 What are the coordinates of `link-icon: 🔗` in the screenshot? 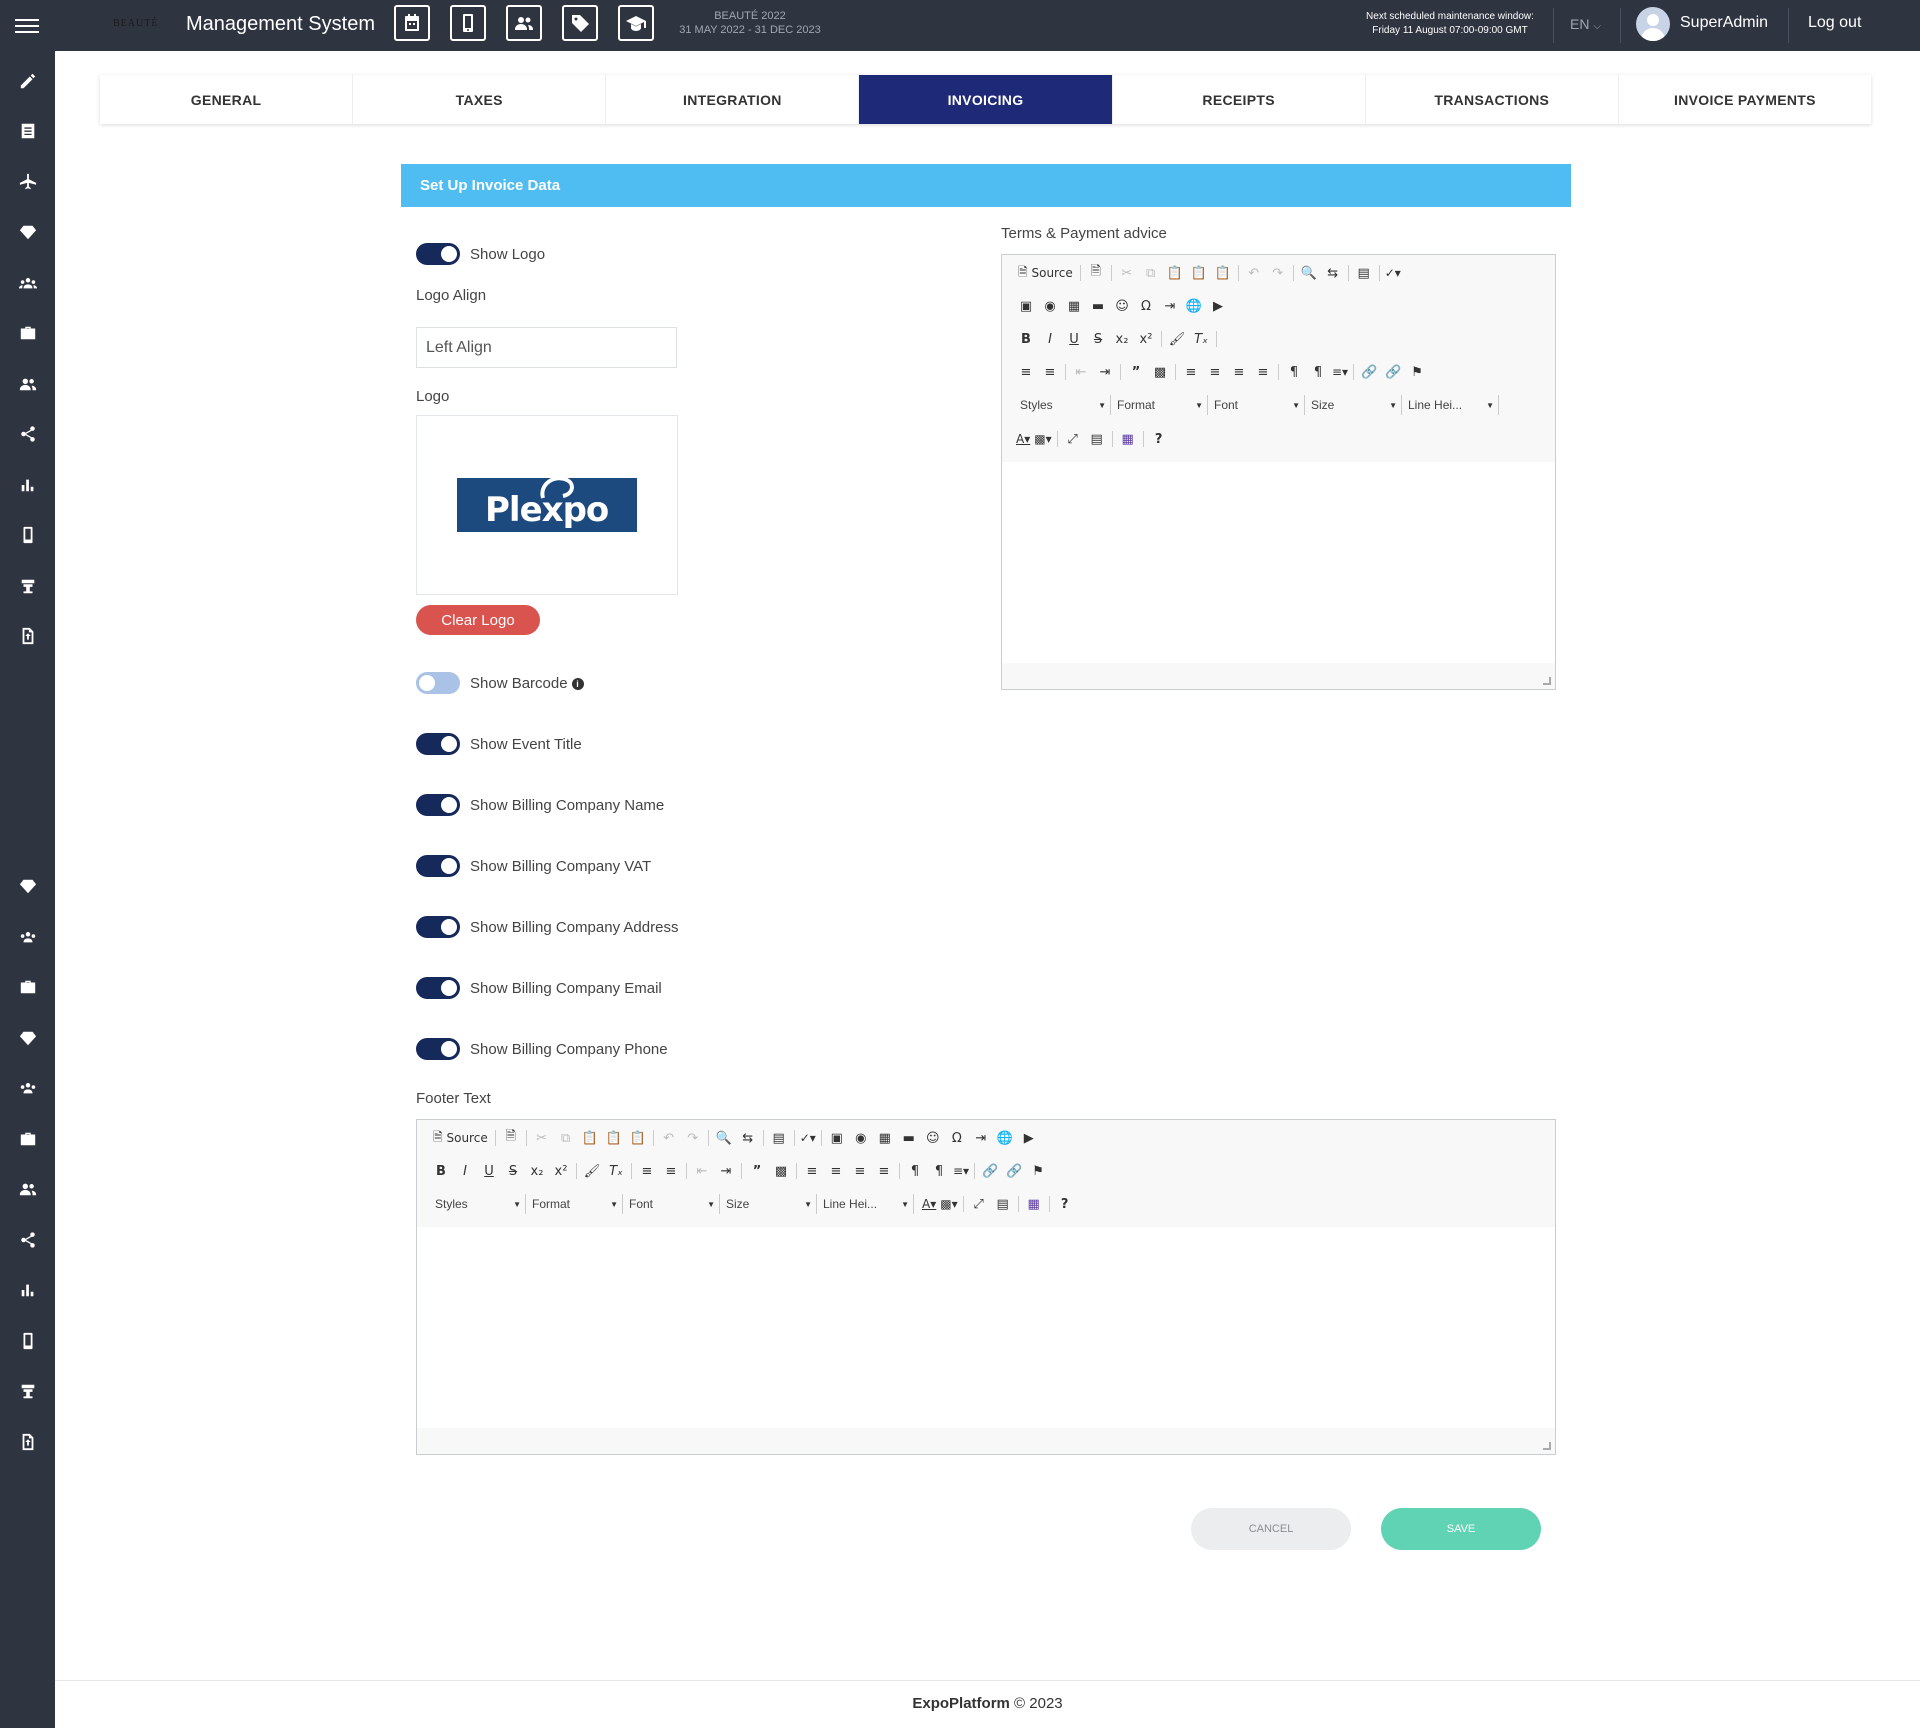 It's located at (1369, 372).